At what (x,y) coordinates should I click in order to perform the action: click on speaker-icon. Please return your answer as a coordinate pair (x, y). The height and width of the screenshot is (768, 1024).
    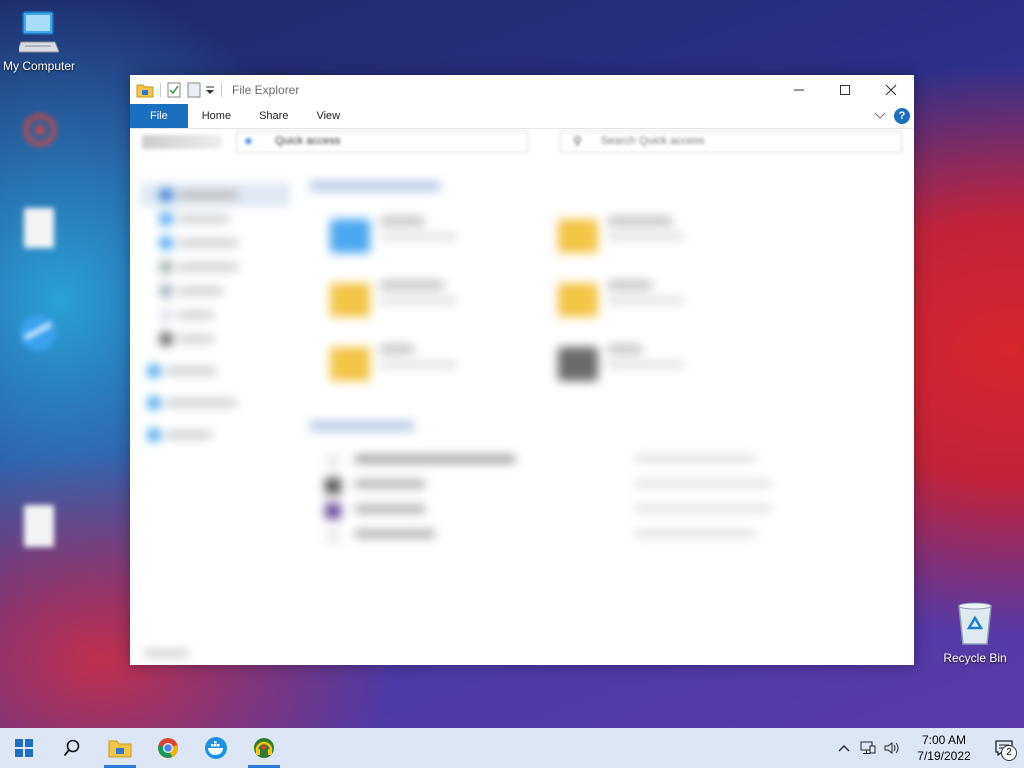
    Looking at the image, I should click on (891, 748).